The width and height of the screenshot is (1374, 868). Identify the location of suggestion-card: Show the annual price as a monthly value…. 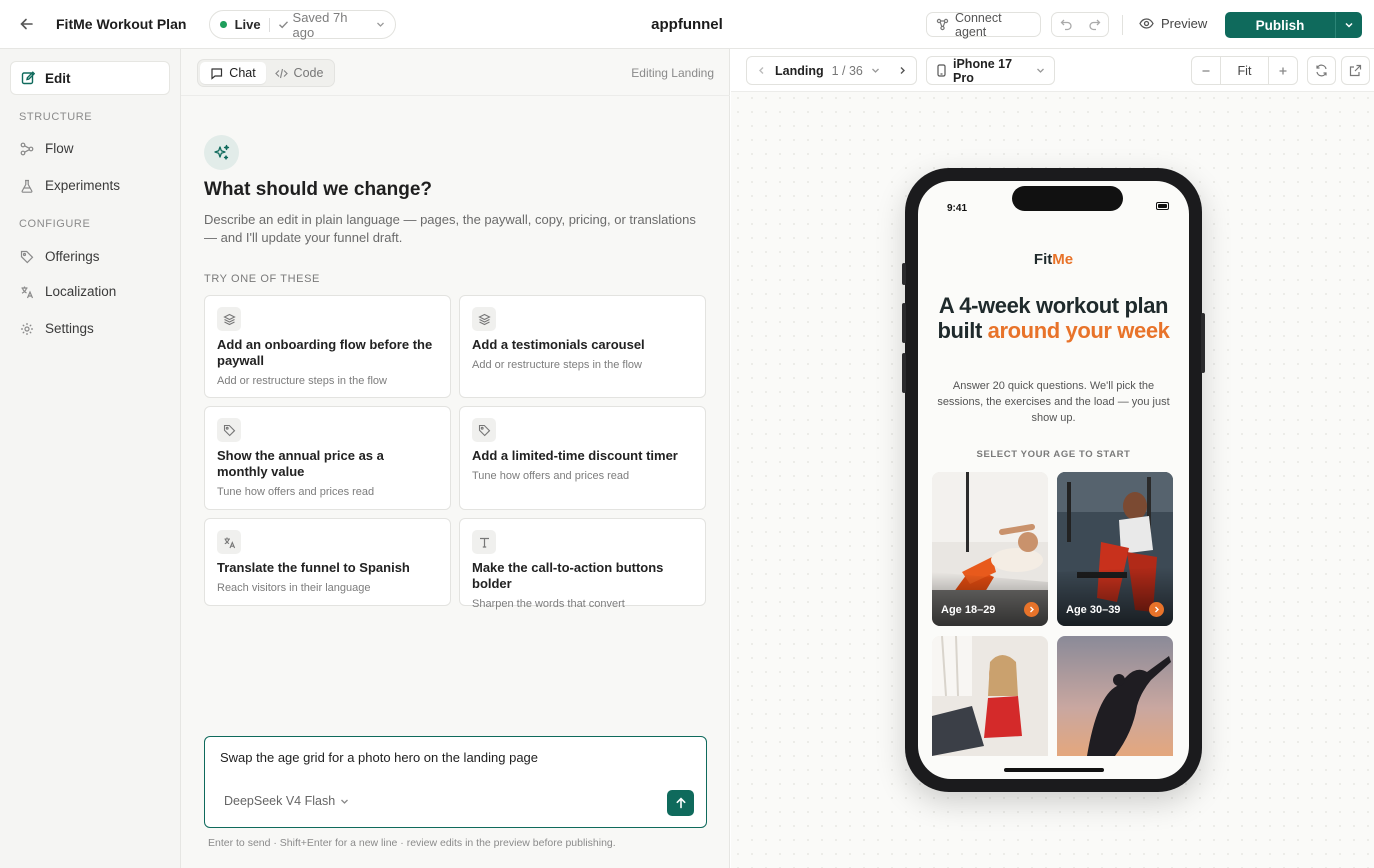
(327, 458).